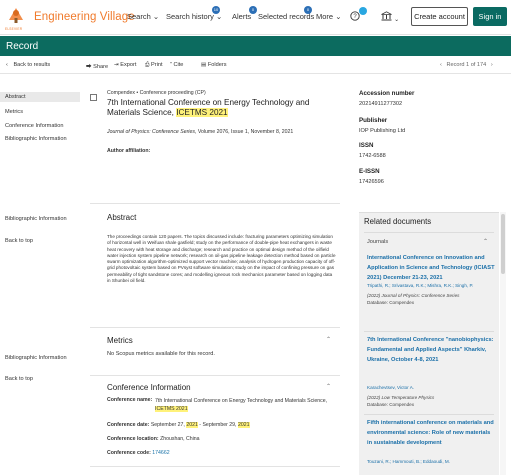  What do you see at coordinates (190, 16) in the screenshot?
I see `nav-search-history-label: Search history` at bounding box center [190, 16].